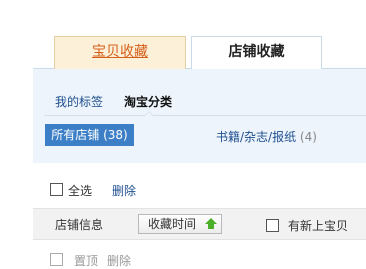 This screenshot has width=366, height=269. I want to click on tab-favorite-items: 宝贝收藏, so click(120, 52).